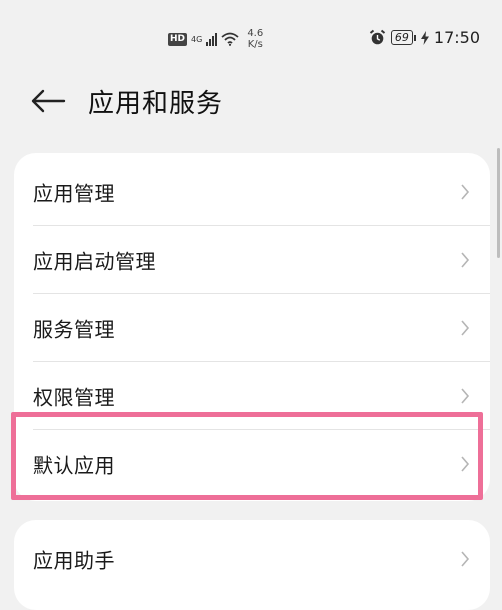 This screenshot has height=610, width=502. Describe the element at coordinates (377, 37) in the screenshot. I see `alarm-icon` at that location.